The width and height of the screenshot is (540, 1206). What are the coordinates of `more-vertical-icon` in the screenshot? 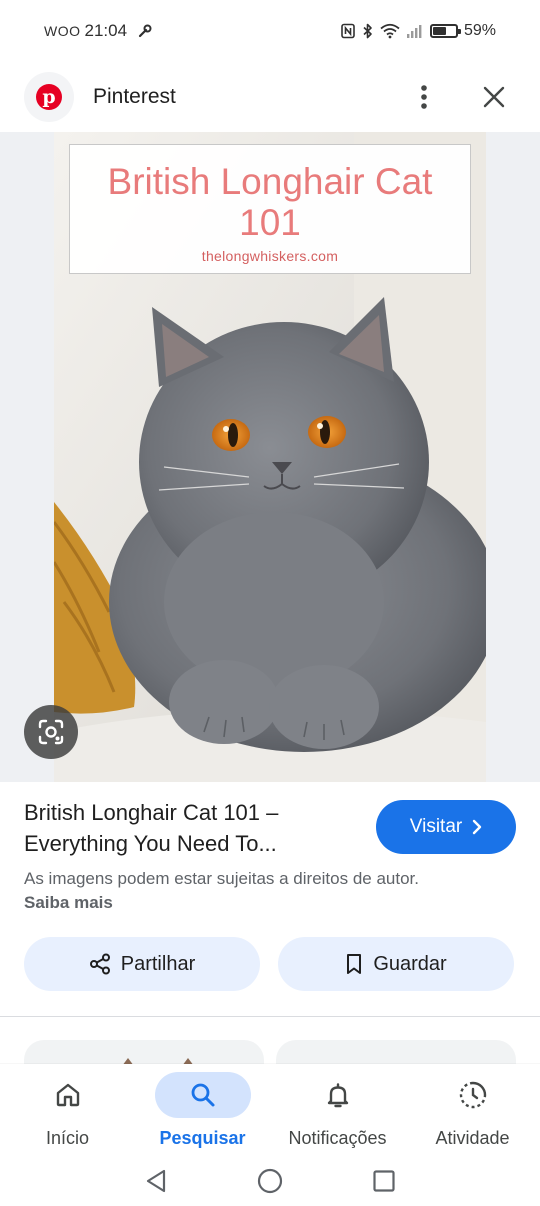 It's located at (424, 97).